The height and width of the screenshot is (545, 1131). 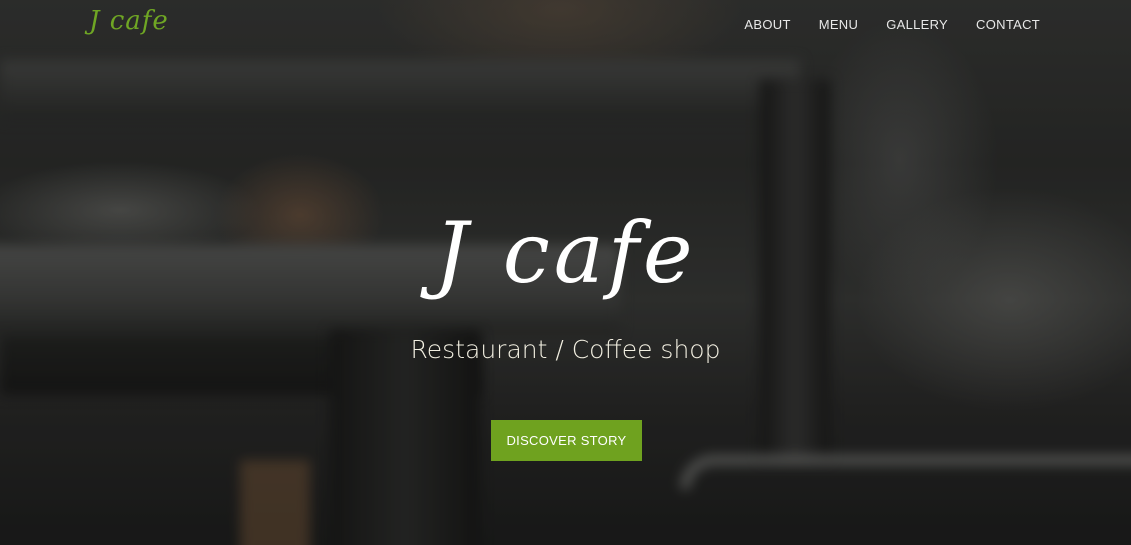 I want to click on nav-item-menu: MENU, so click(x=838, y=24).